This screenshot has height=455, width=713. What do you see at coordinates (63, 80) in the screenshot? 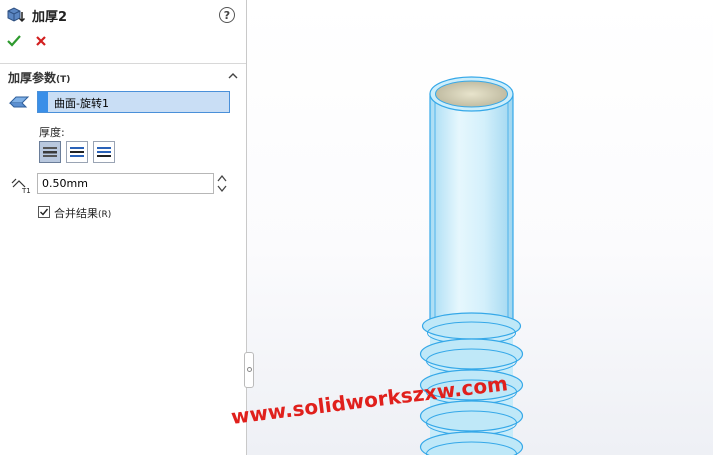
I see `group-hotkey: (T)` at bounding box center [63, 80].